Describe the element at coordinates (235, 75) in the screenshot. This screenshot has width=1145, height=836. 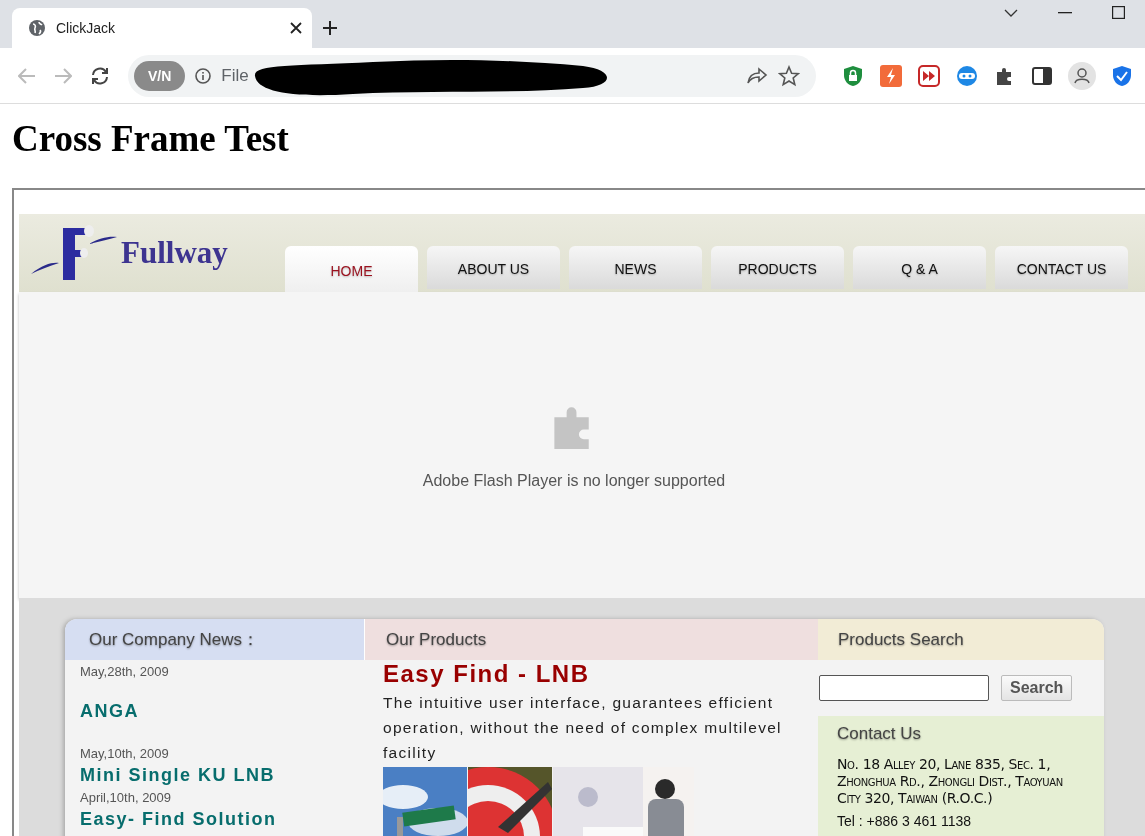
I see `url-scheme: File` at that location.